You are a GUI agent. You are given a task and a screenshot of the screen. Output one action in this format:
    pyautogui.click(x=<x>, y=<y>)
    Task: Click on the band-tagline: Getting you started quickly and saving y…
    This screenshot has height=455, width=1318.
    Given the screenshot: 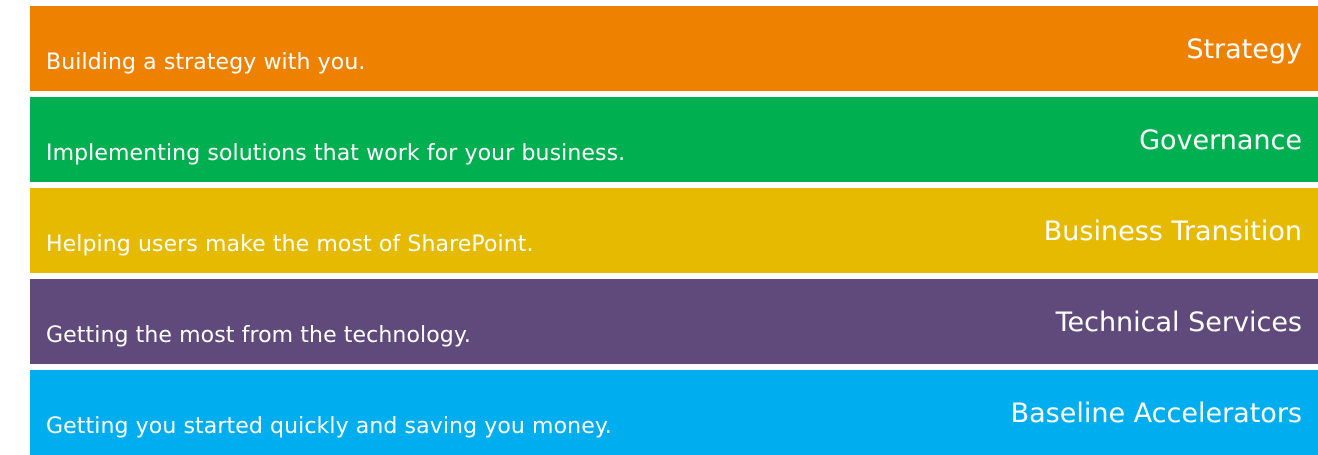 What is the action you would take?
    pyautogui.click(x=329, y=426)
    